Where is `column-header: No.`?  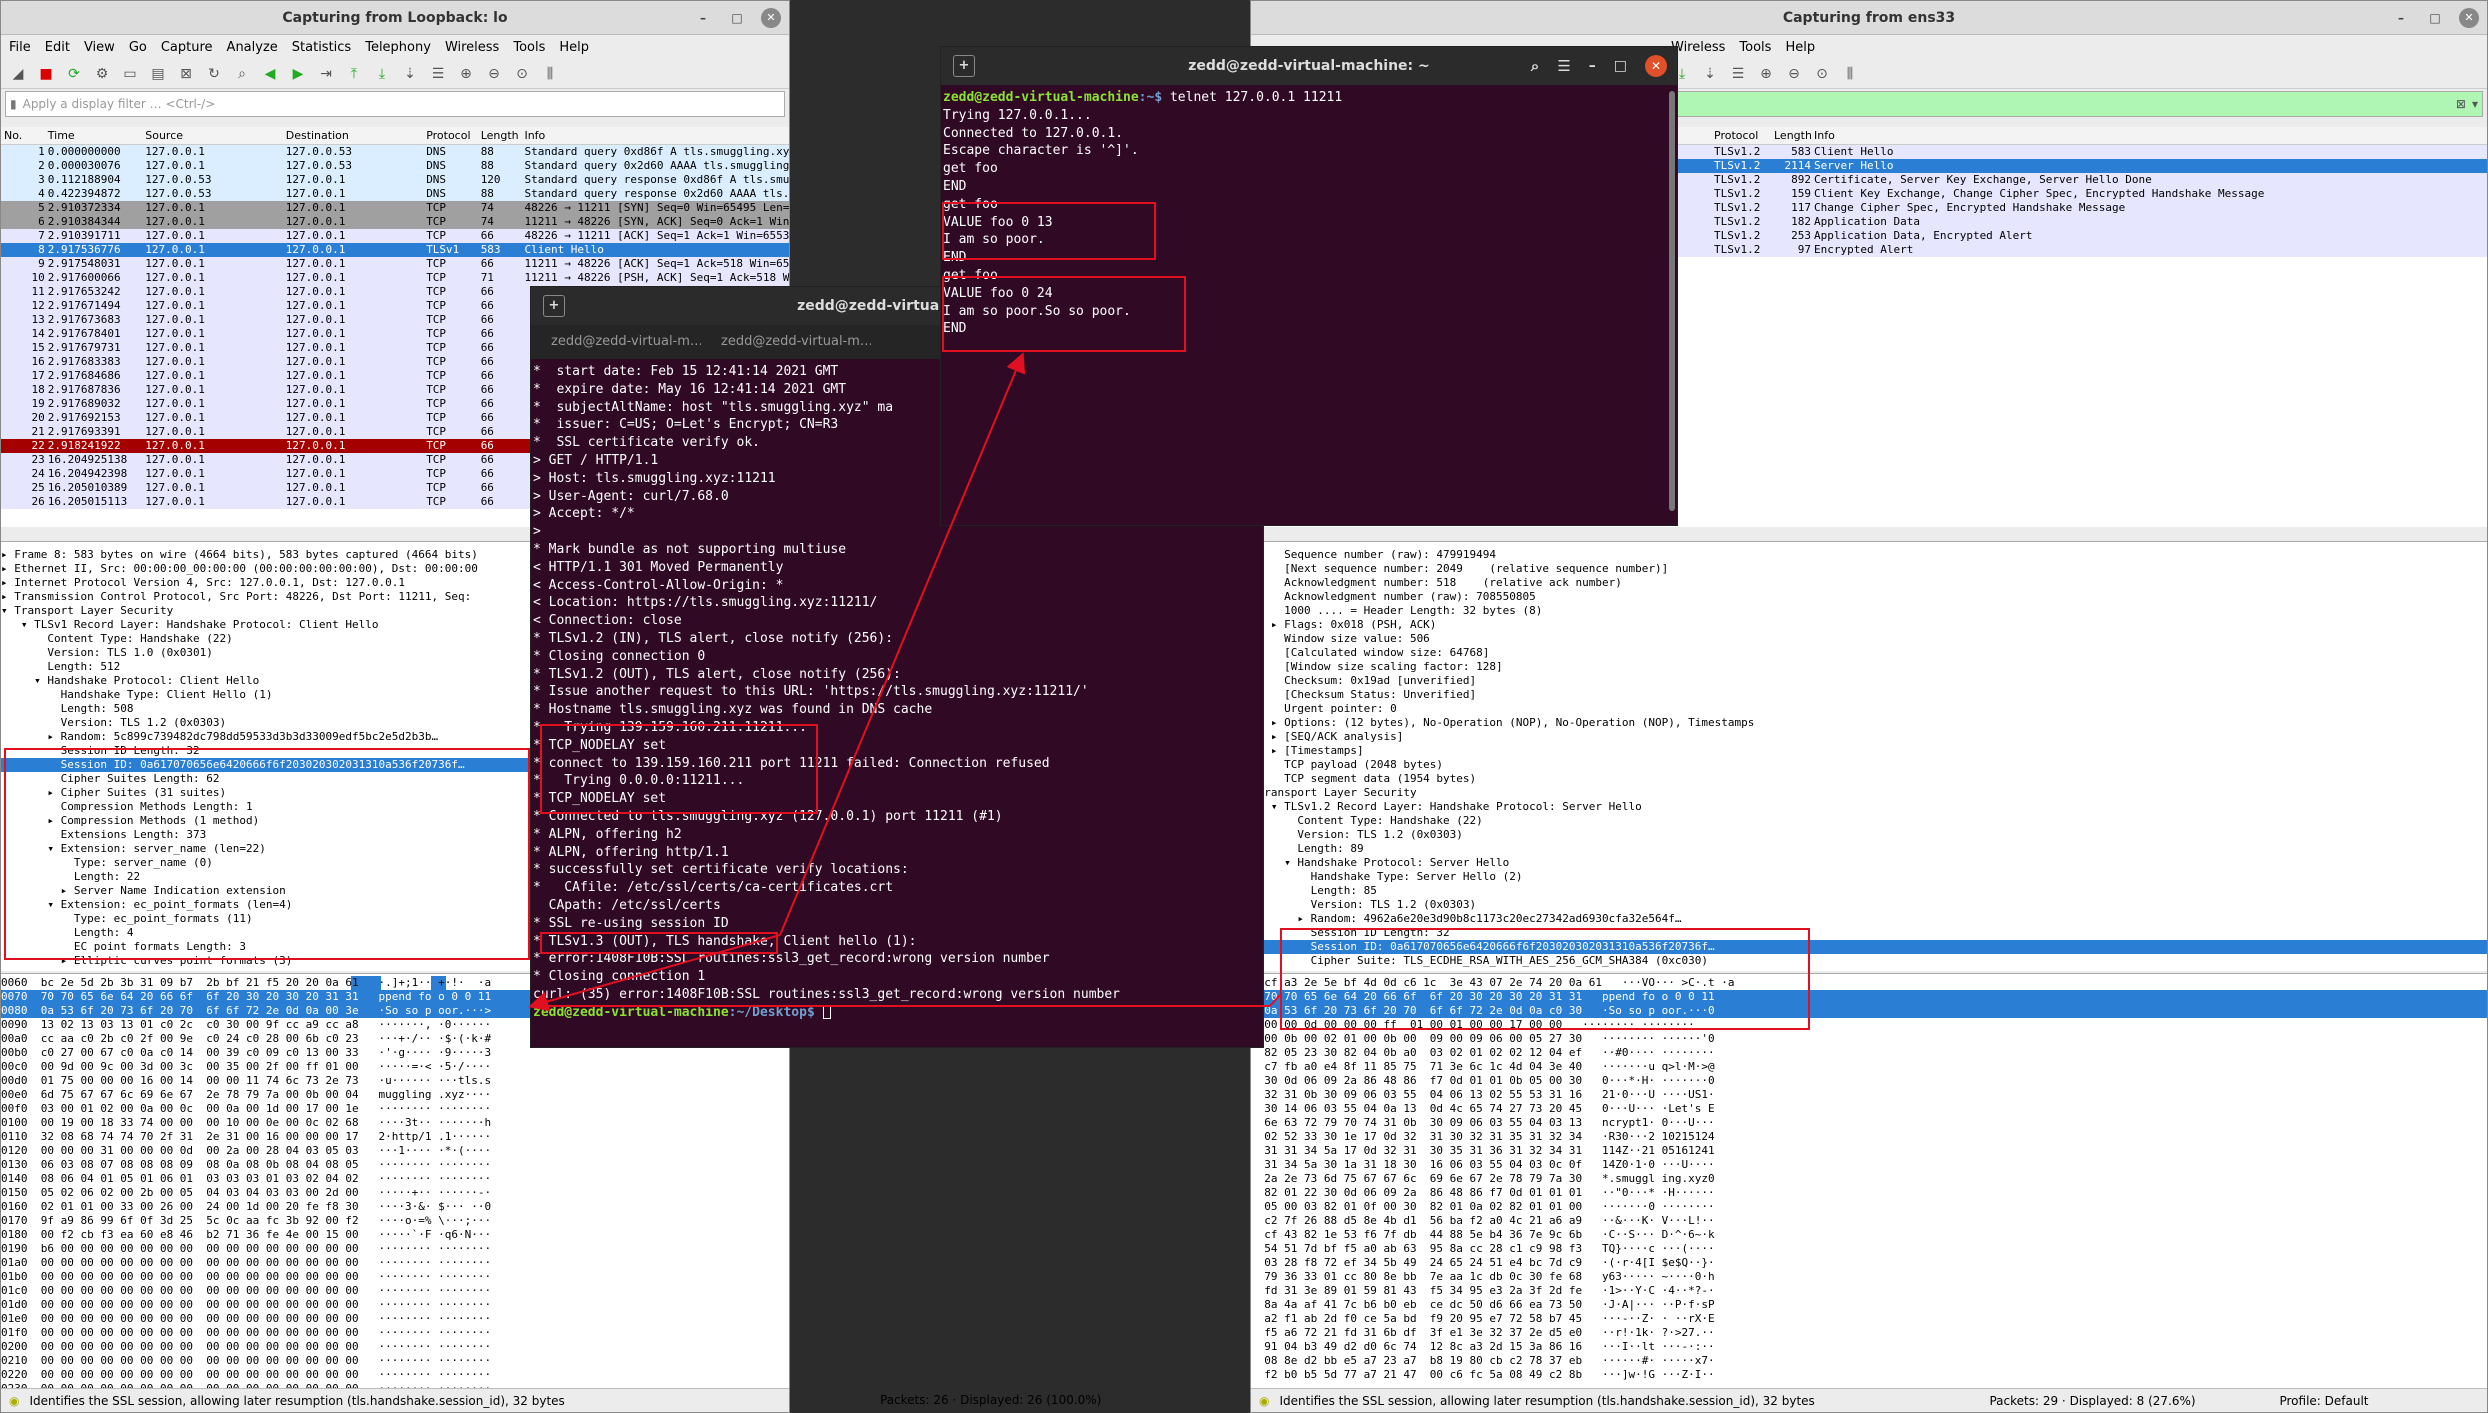
column-header: No. is located at coordinates (23, 135).